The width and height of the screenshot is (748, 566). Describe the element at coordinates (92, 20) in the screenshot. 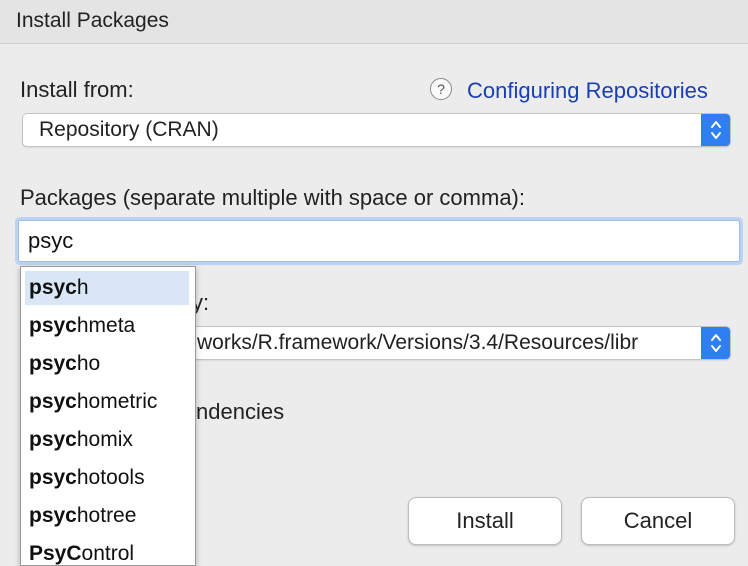

I see `window-title: Install Packages` at that location.